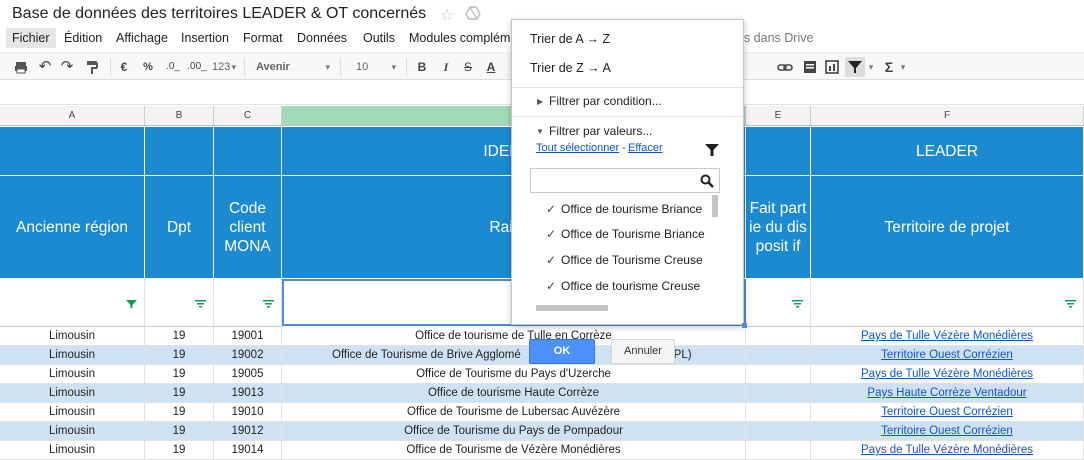  I want to click on redo-icon: ↷, so click(67, 67).